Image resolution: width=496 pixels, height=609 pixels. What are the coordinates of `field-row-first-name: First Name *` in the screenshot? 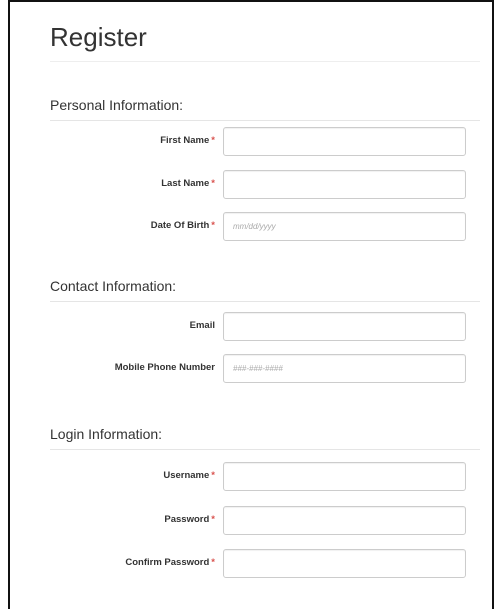 It's located at (265, 142).